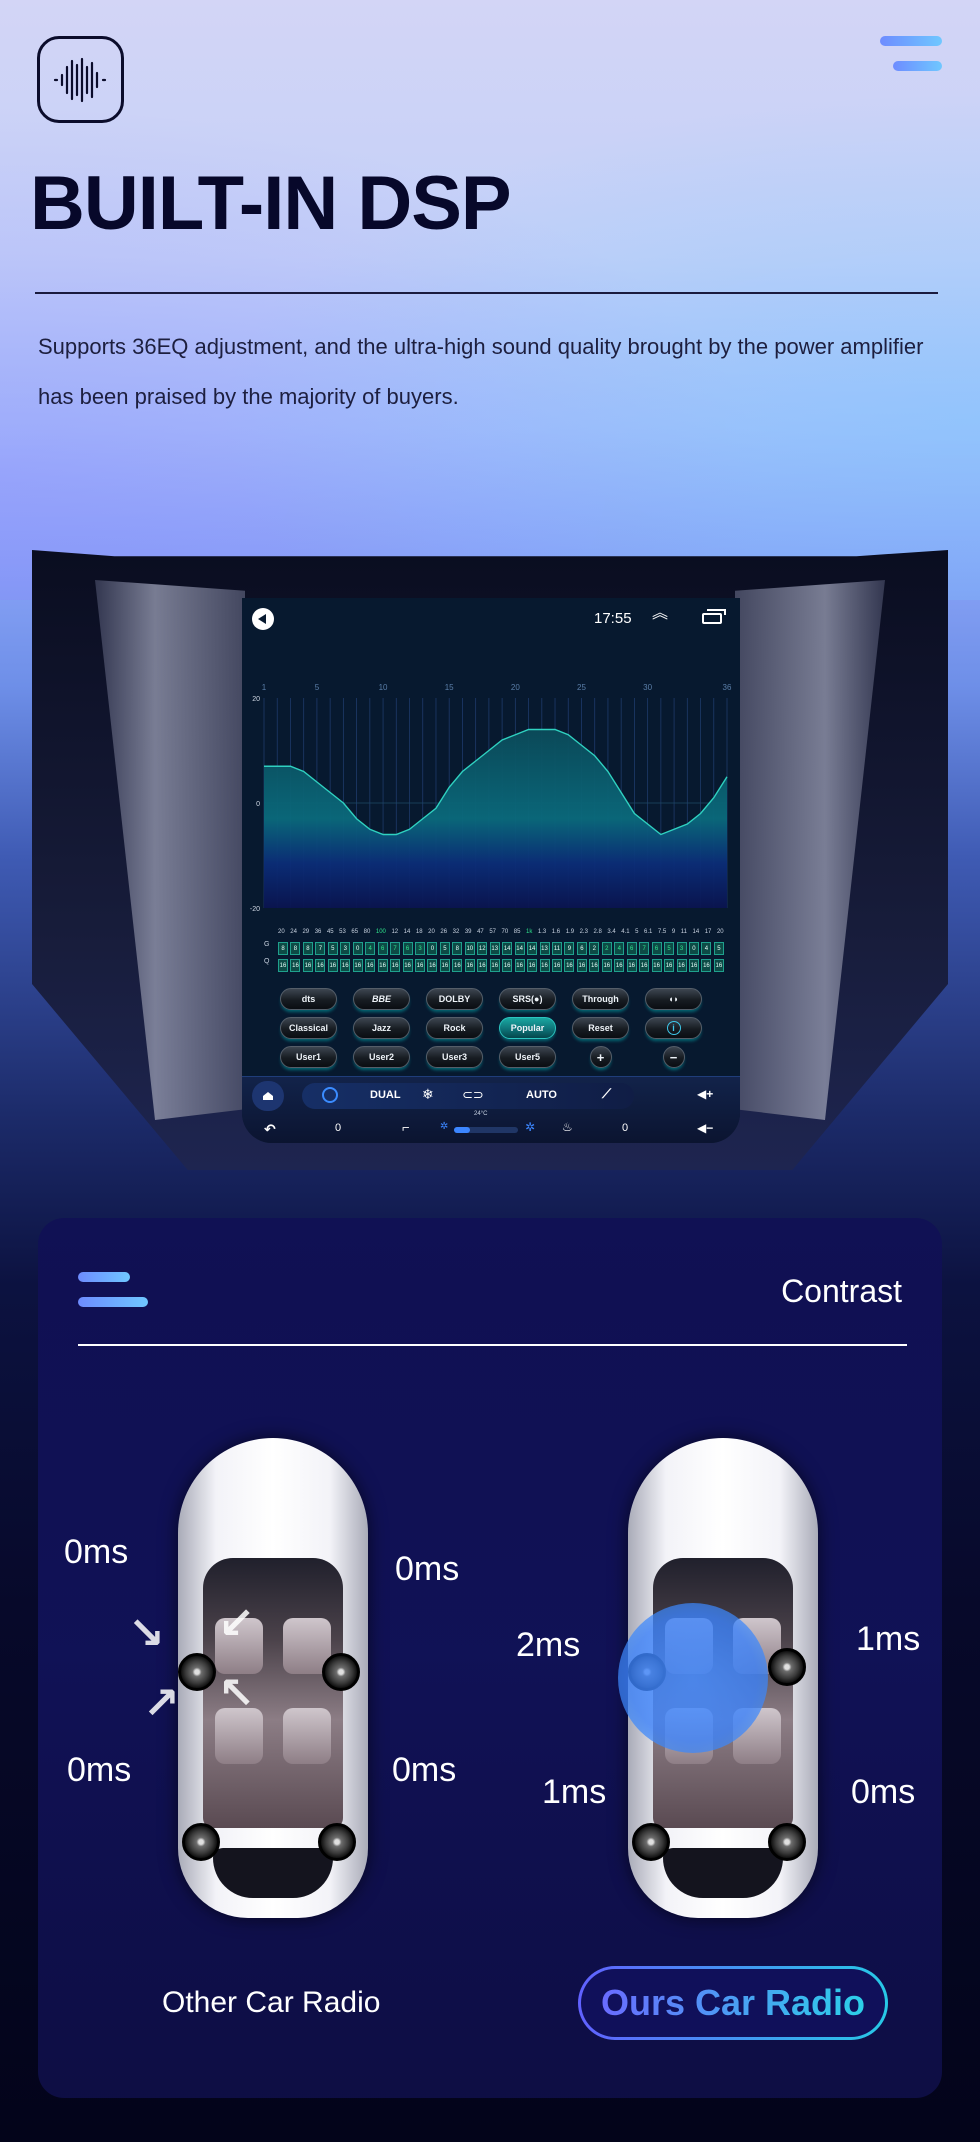  What do you see at coordinates (482, 948) in the screenshot?
I see `gain-cell: 12` at bounding box center [482, 948].